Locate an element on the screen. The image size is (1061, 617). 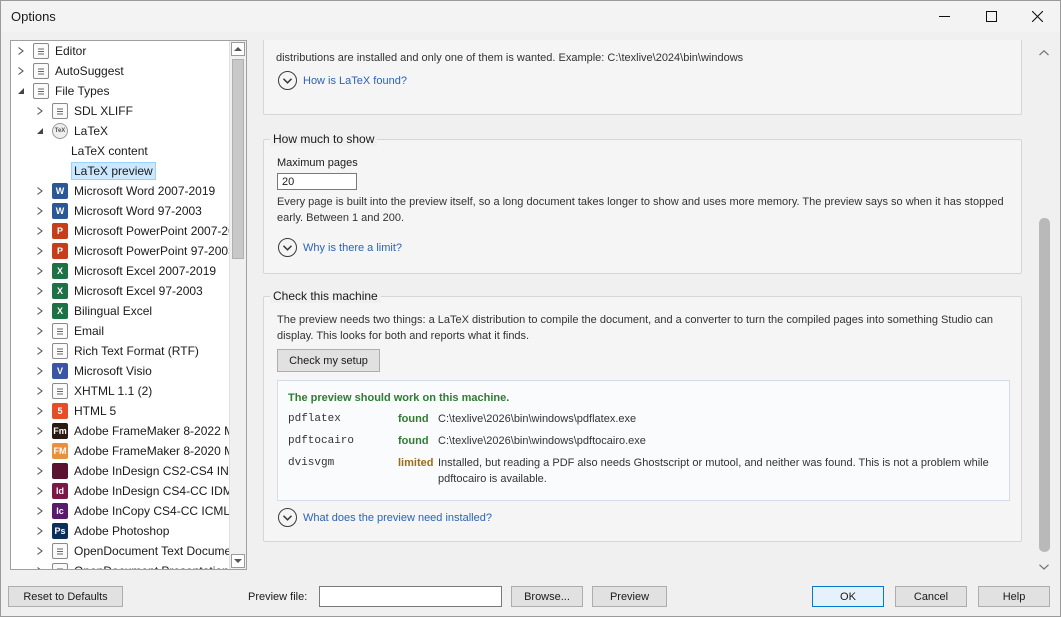
limit-expander: Why is there a limit? is located at coordinates (340, 247).